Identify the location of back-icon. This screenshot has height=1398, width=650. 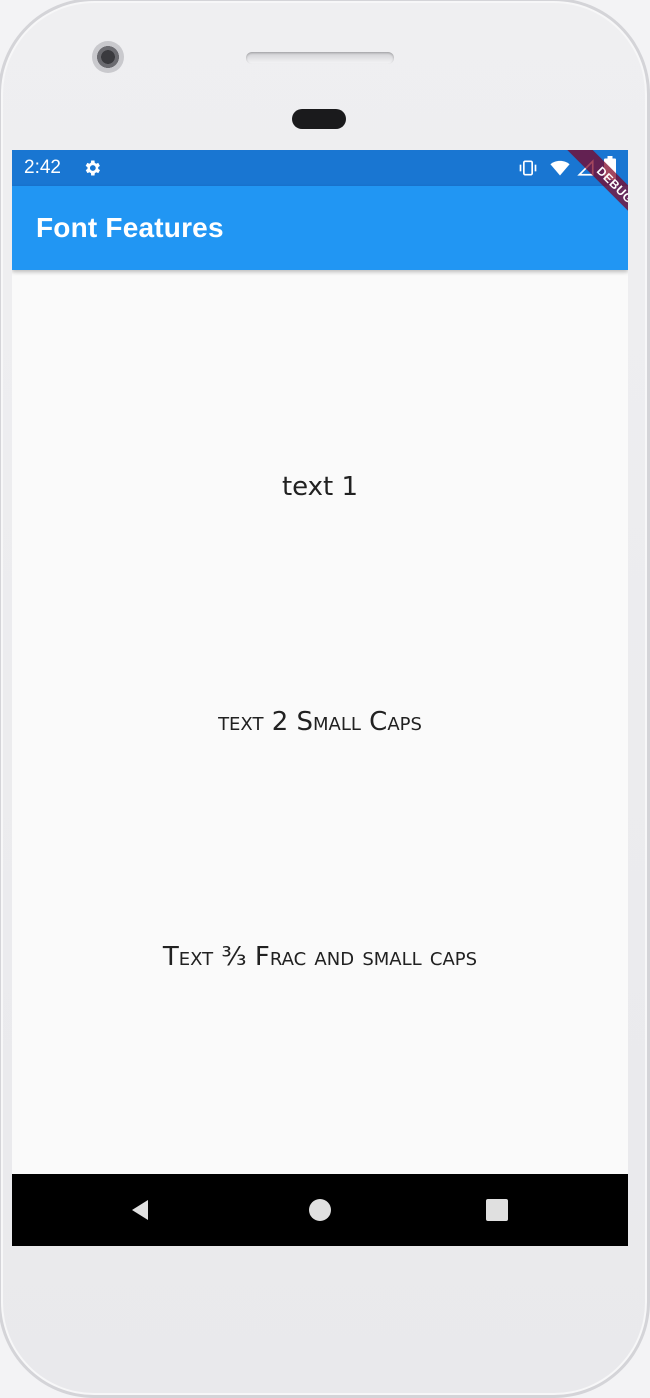
(140, 1210).